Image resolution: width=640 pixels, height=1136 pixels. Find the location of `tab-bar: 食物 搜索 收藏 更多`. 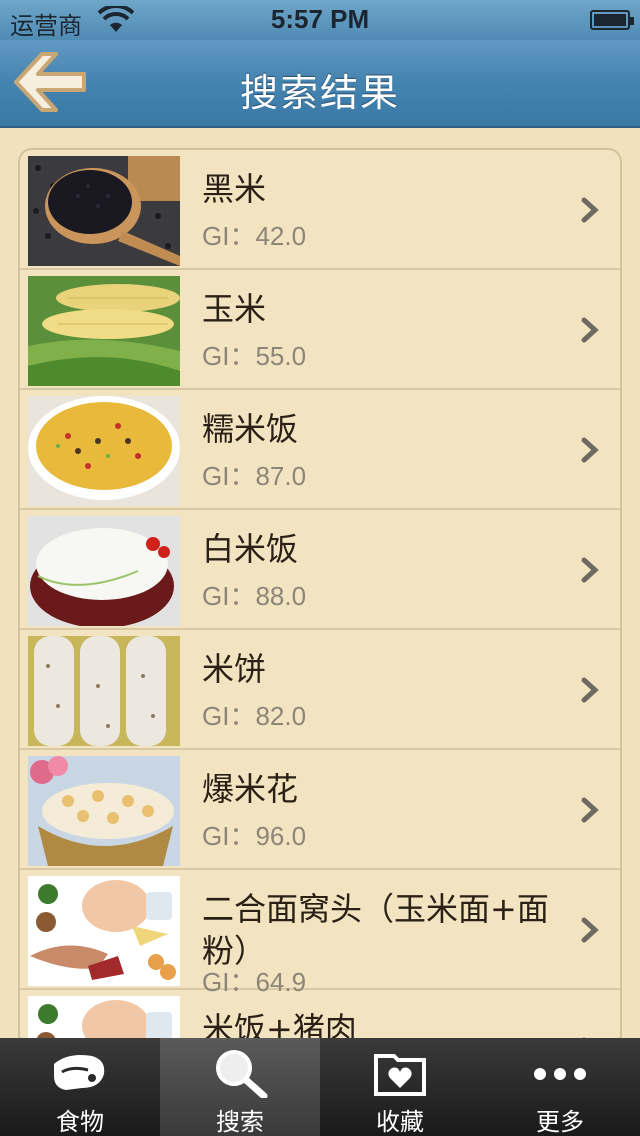

tab-bar: 食物 搜索 收藏 更多 is located at coordinates (320, 1087).